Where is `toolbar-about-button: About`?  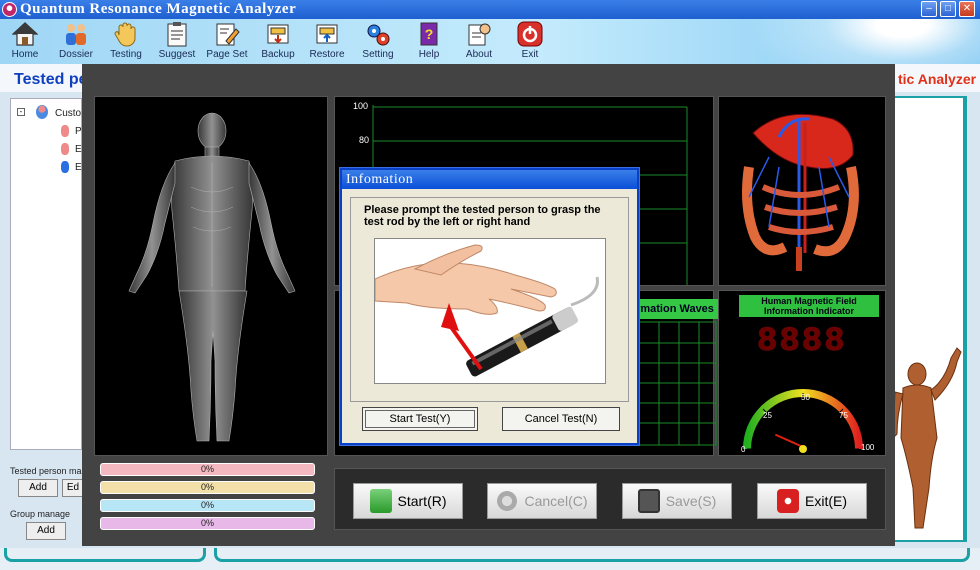 toolbar-about-button: About is located at coordinates (479, 40).